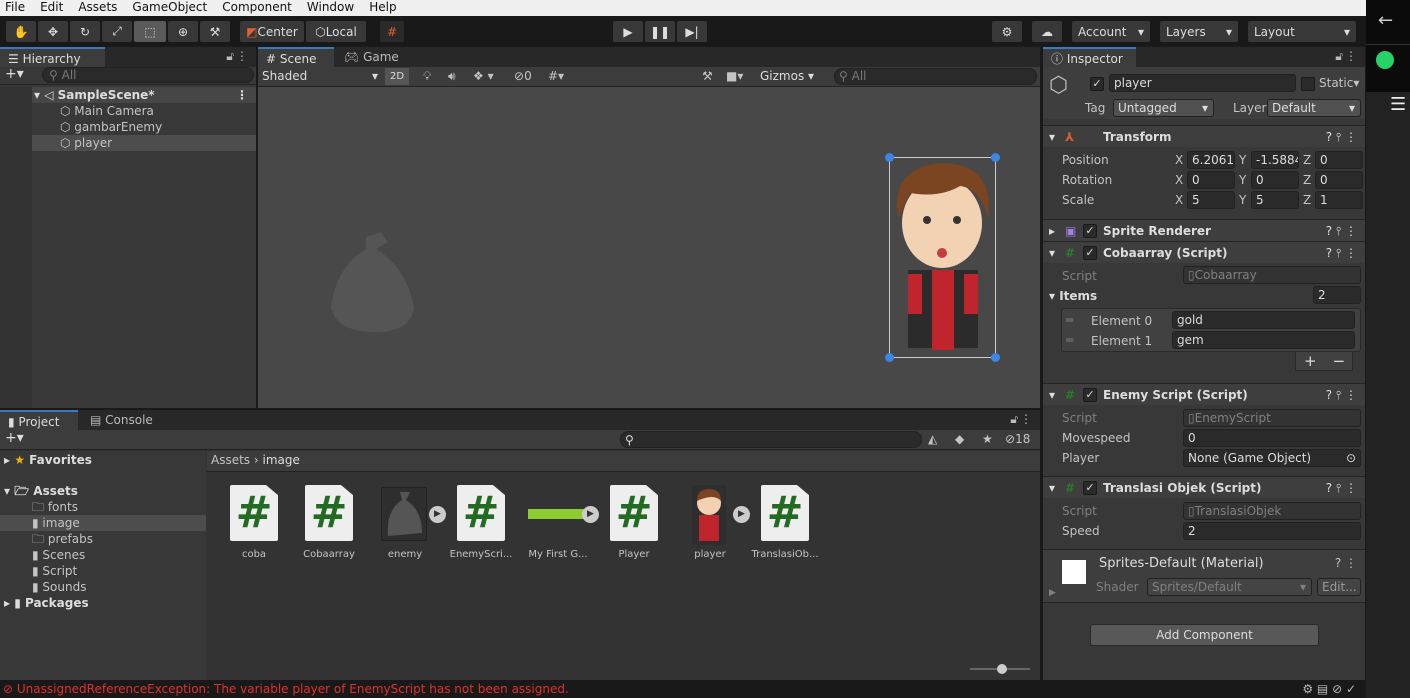 This screenshot has height=698, width=1410. Describe the element at coordinates (128, 95) in the screenshot. I see `scene-row: ▾ ◁ SampleScene* ⋮` at that location.